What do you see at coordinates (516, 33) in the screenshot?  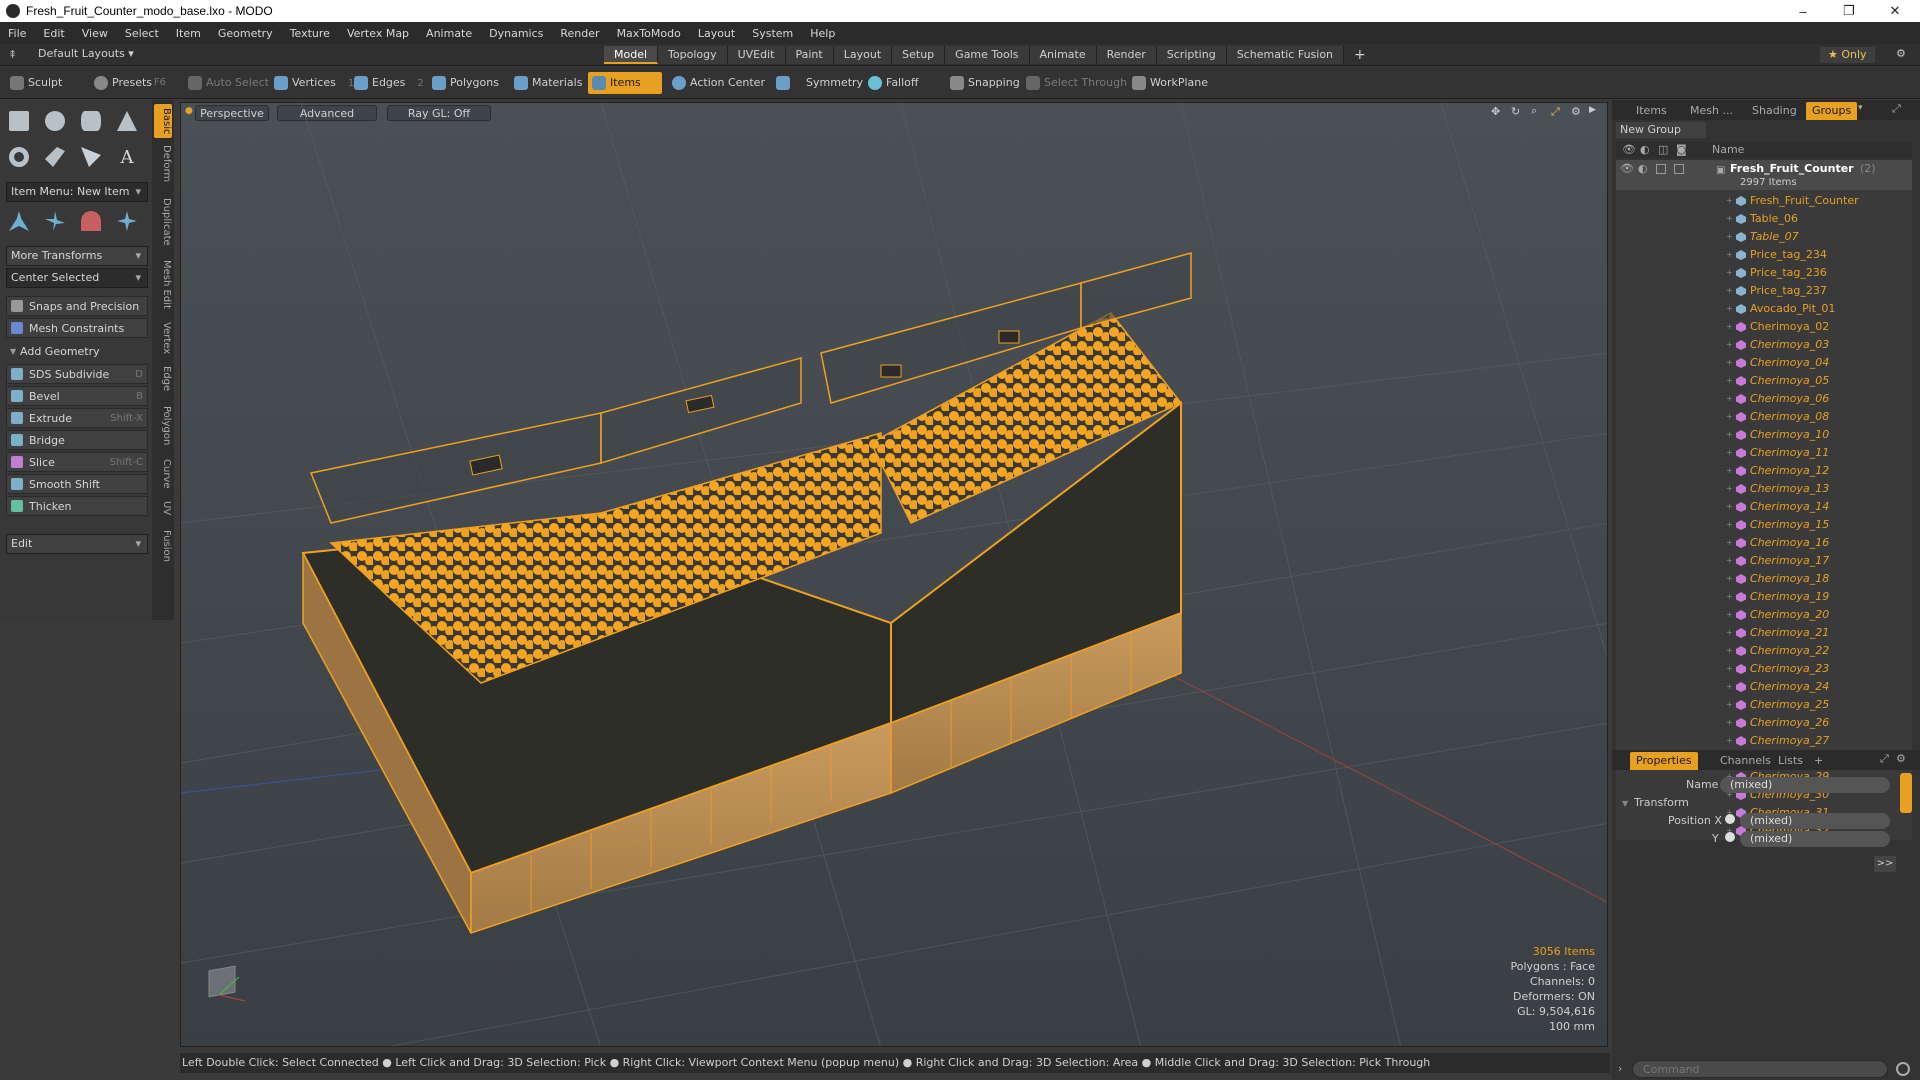 I see `menu-dynamics: Dynamics` at bounding box center [516, 33].